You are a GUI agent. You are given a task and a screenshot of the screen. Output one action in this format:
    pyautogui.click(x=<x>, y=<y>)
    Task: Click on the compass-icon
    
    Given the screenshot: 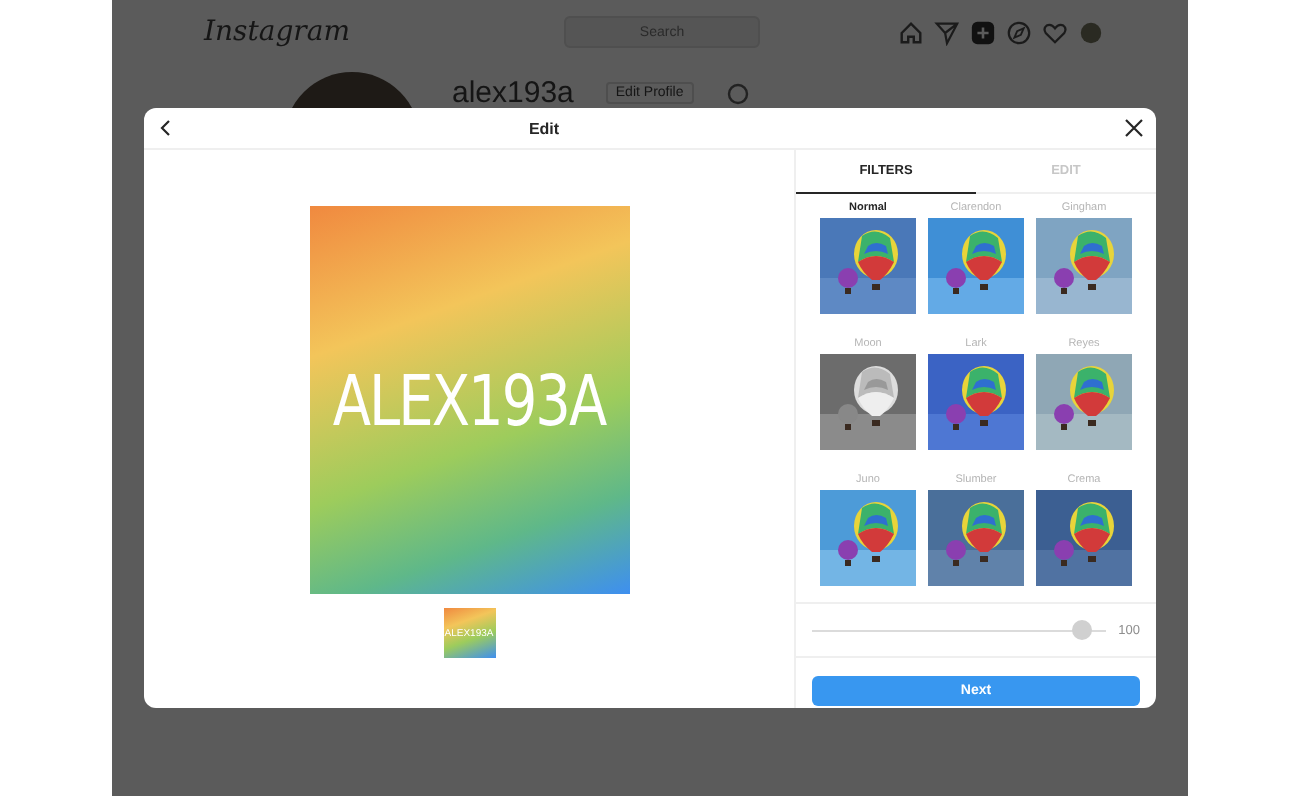 What is the action you would take?
    pyautogui.click(x=1019, y=32)
    